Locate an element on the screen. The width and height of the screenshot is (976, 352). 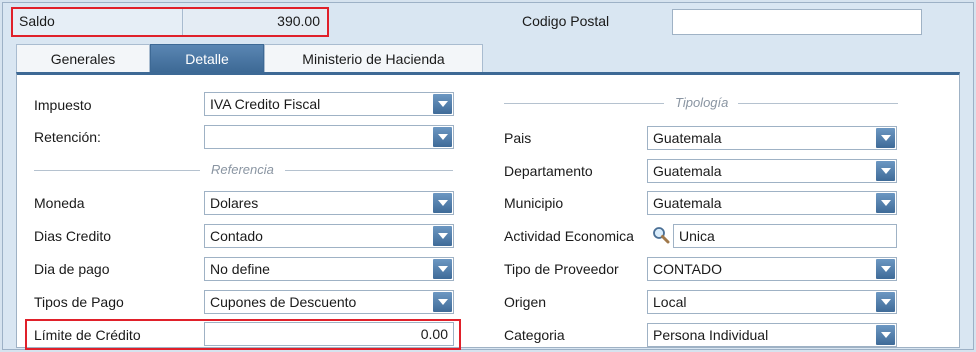
dias-credito-select: Contado is located at coordinates (329, 236).